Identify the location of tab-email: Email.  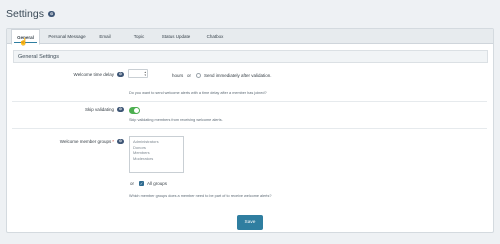
(105, 36).